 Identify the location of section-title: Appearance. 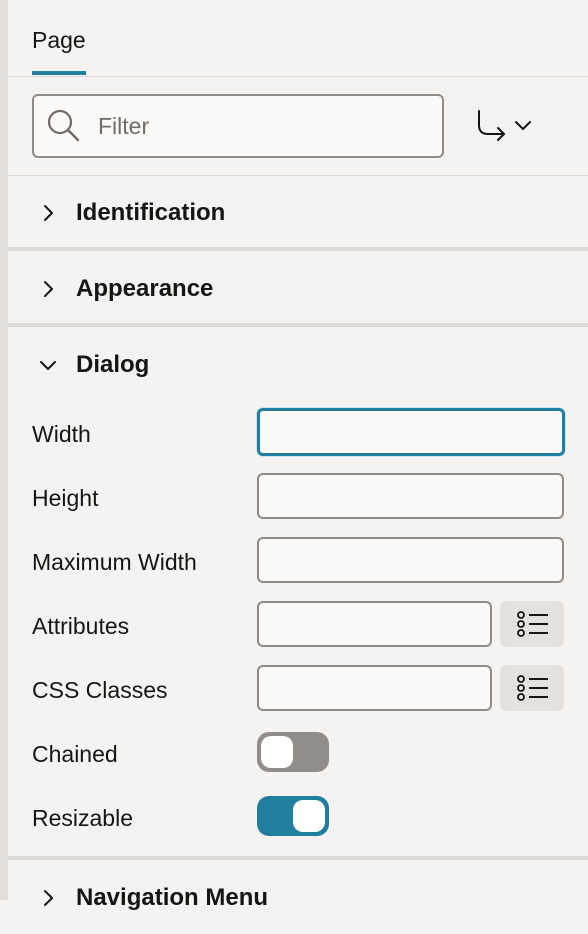
(145, 288).